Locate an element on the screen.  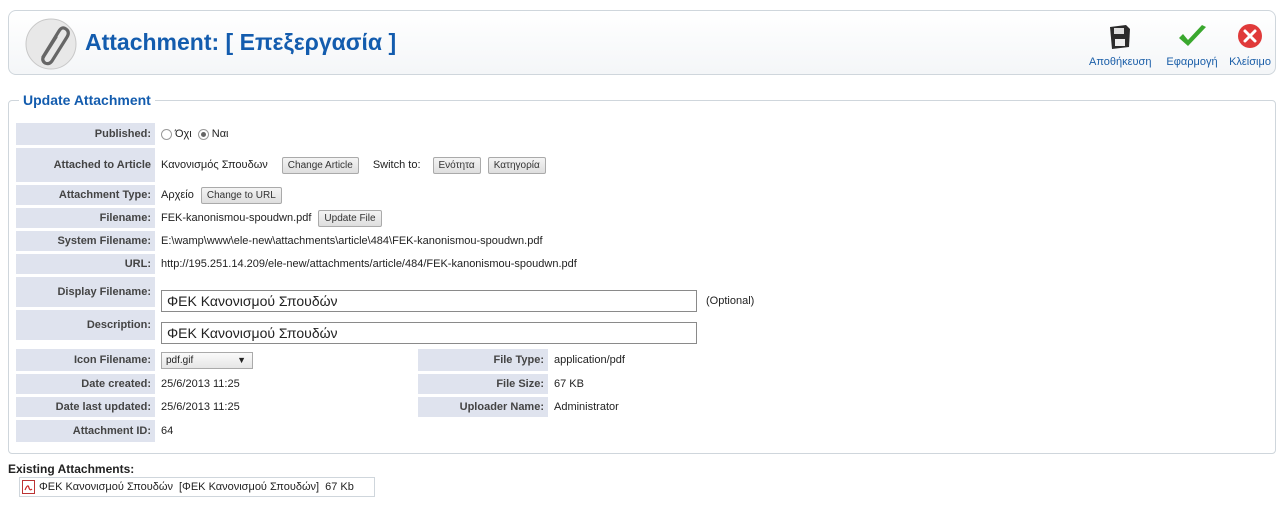
attachment-id-value: 64 is located at coordinates (167, 431).